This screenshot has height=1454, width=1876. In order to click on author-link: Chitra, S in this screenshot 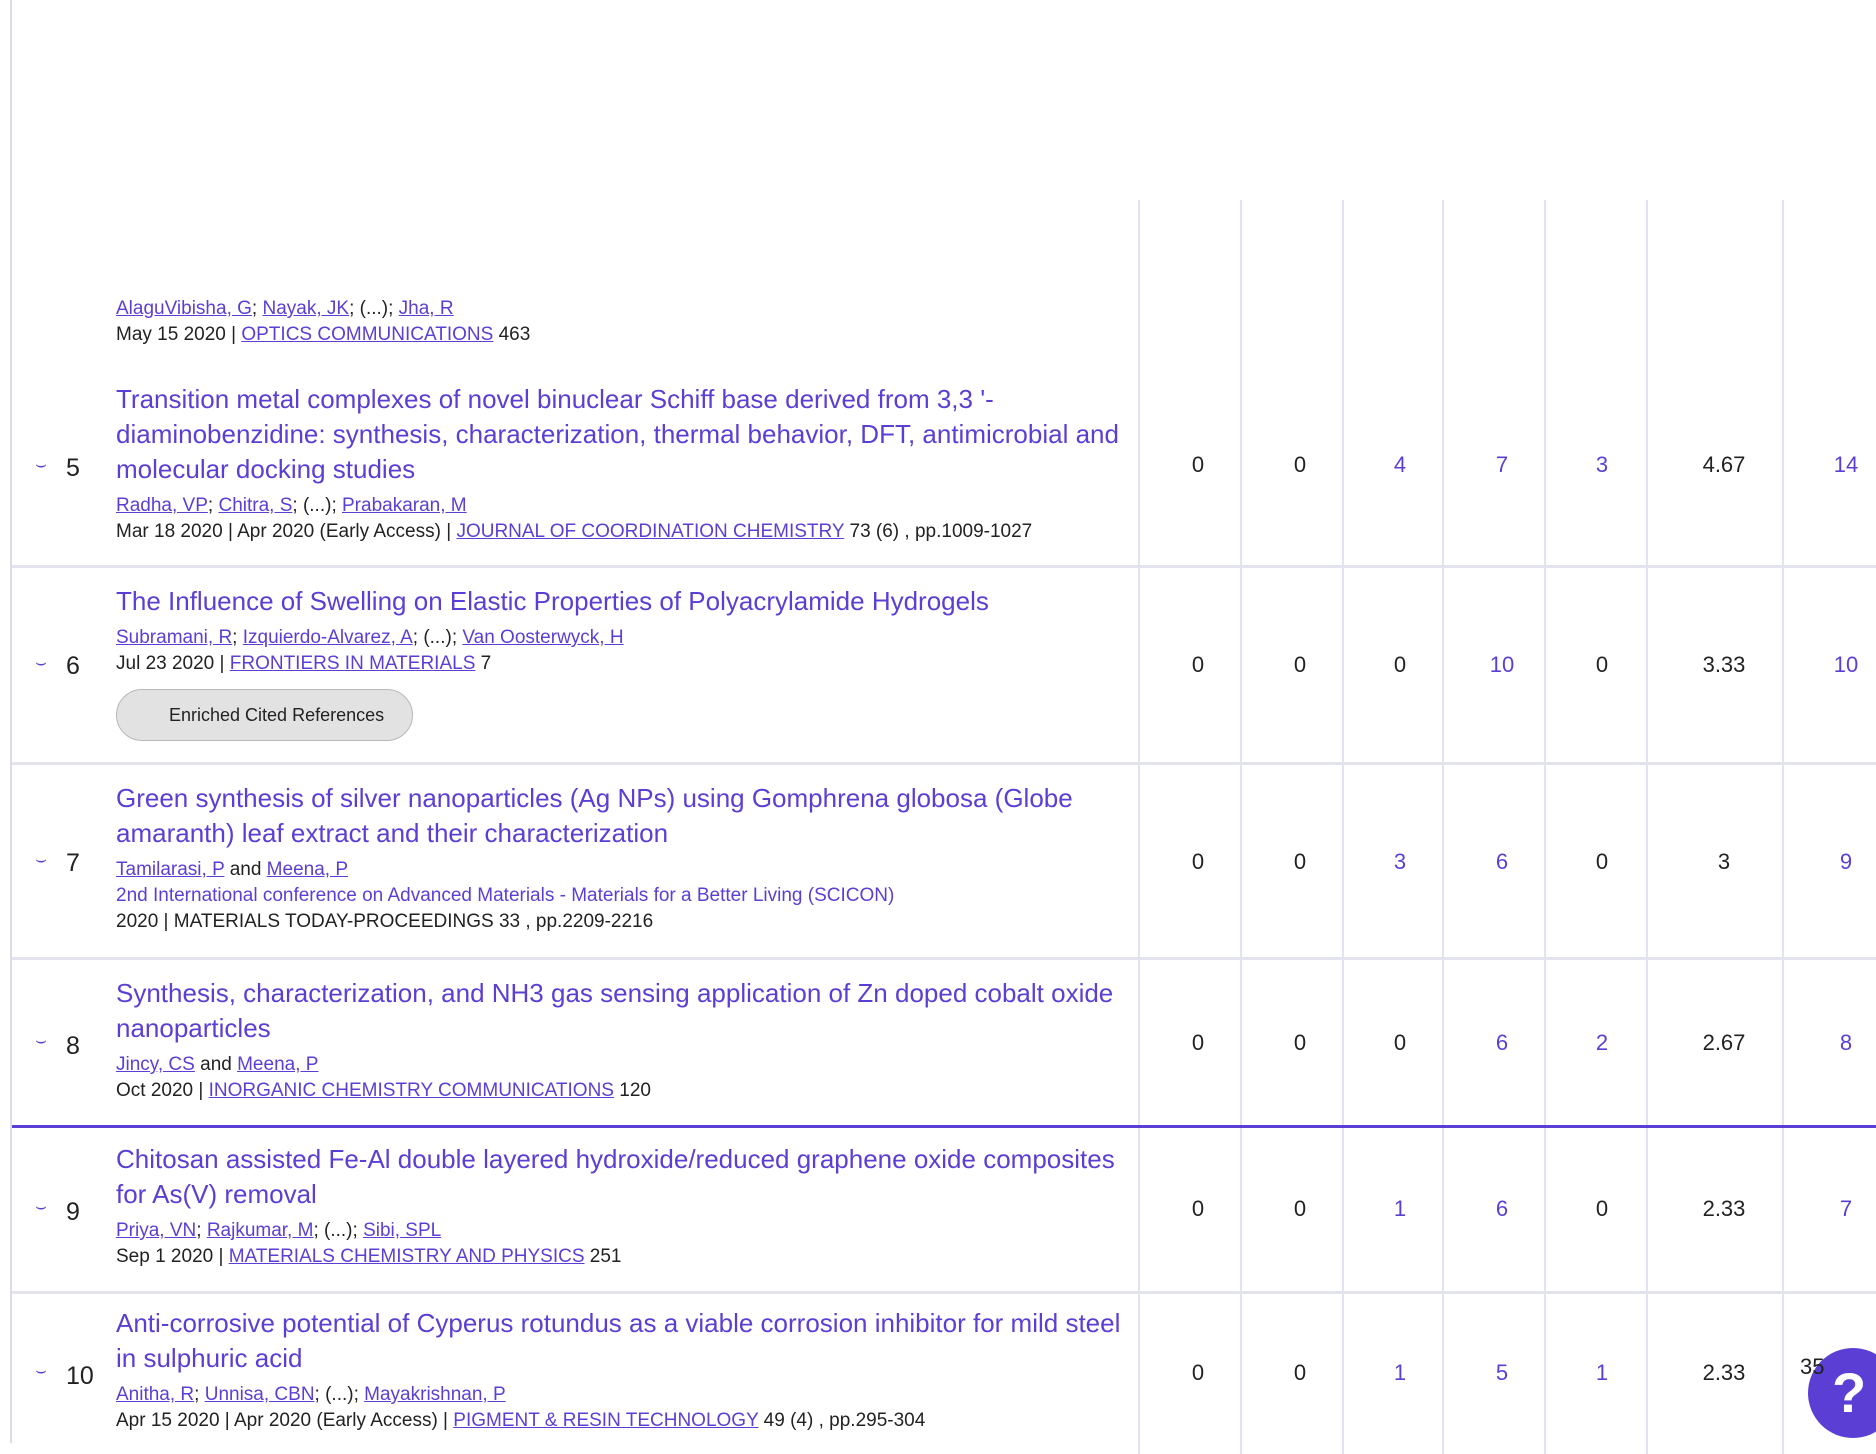, I will do `click(255, 505)`.